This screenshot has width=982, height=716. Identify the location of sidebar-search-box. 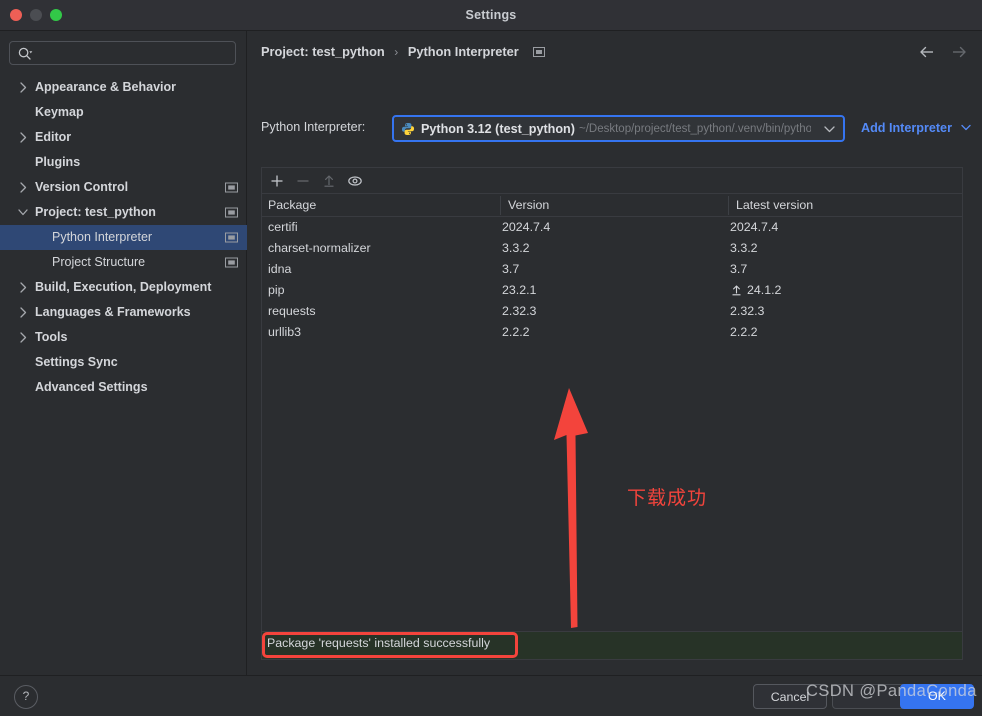
(122, 53).